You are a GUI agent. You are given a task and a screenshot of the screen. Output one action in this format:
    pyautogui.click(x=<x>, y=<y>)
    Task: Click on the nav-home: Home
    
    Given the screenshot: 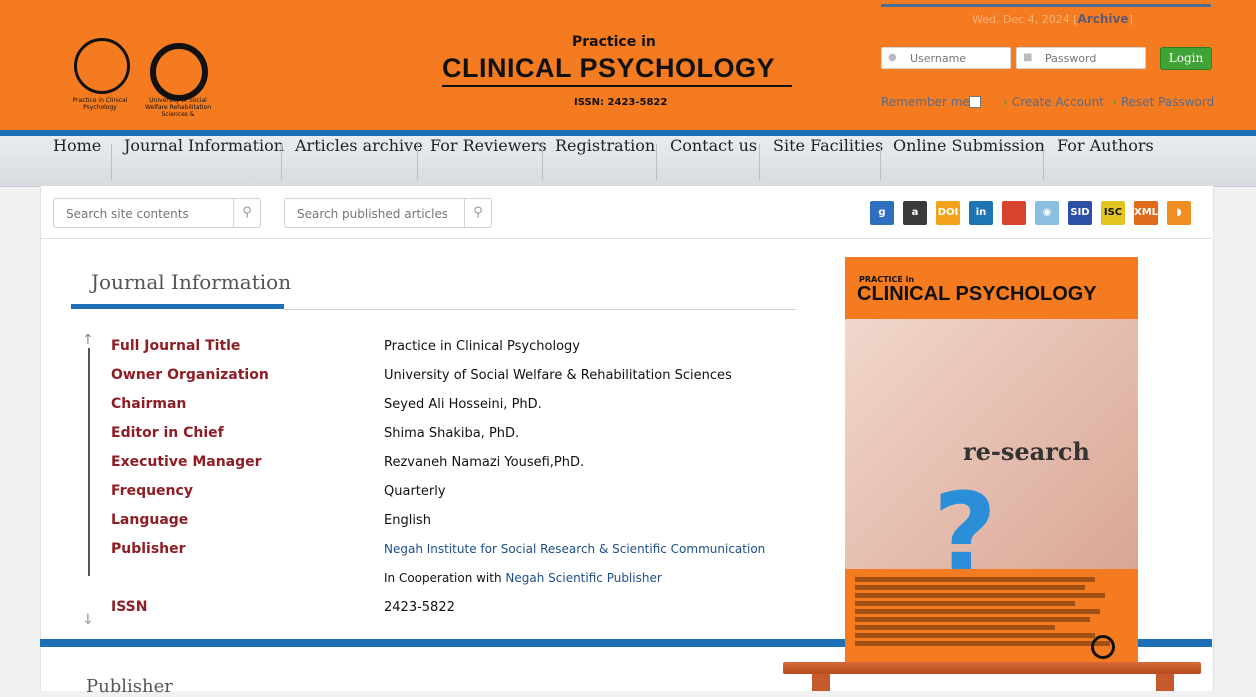 What is the action you would take?
    pyautogui.click(x=77, y=161)
    